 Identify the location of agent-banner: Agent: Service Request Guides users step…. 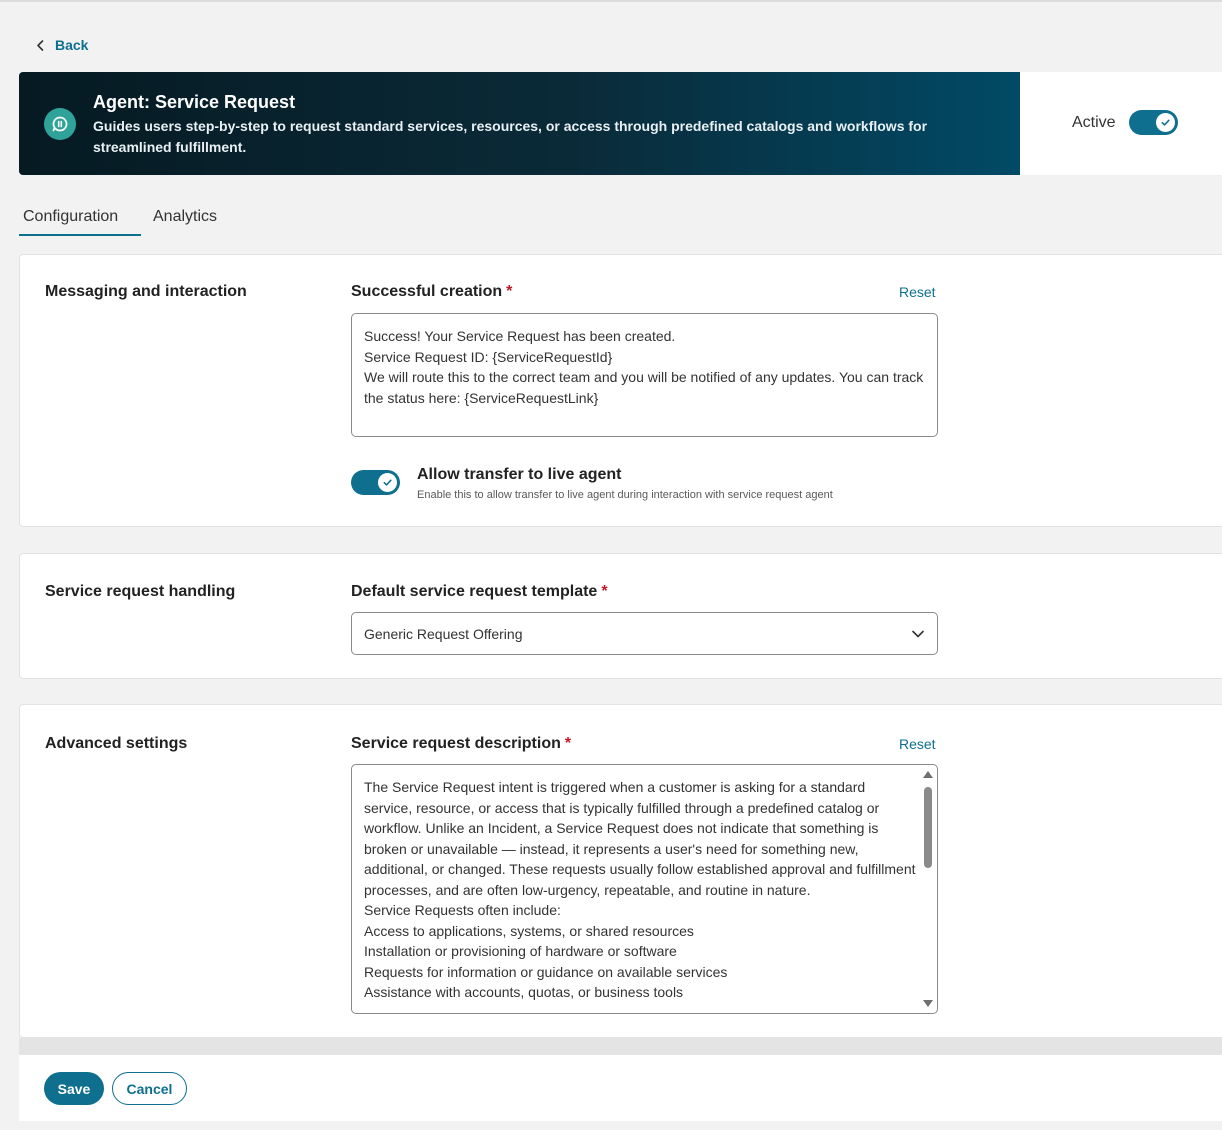
(519, 123).